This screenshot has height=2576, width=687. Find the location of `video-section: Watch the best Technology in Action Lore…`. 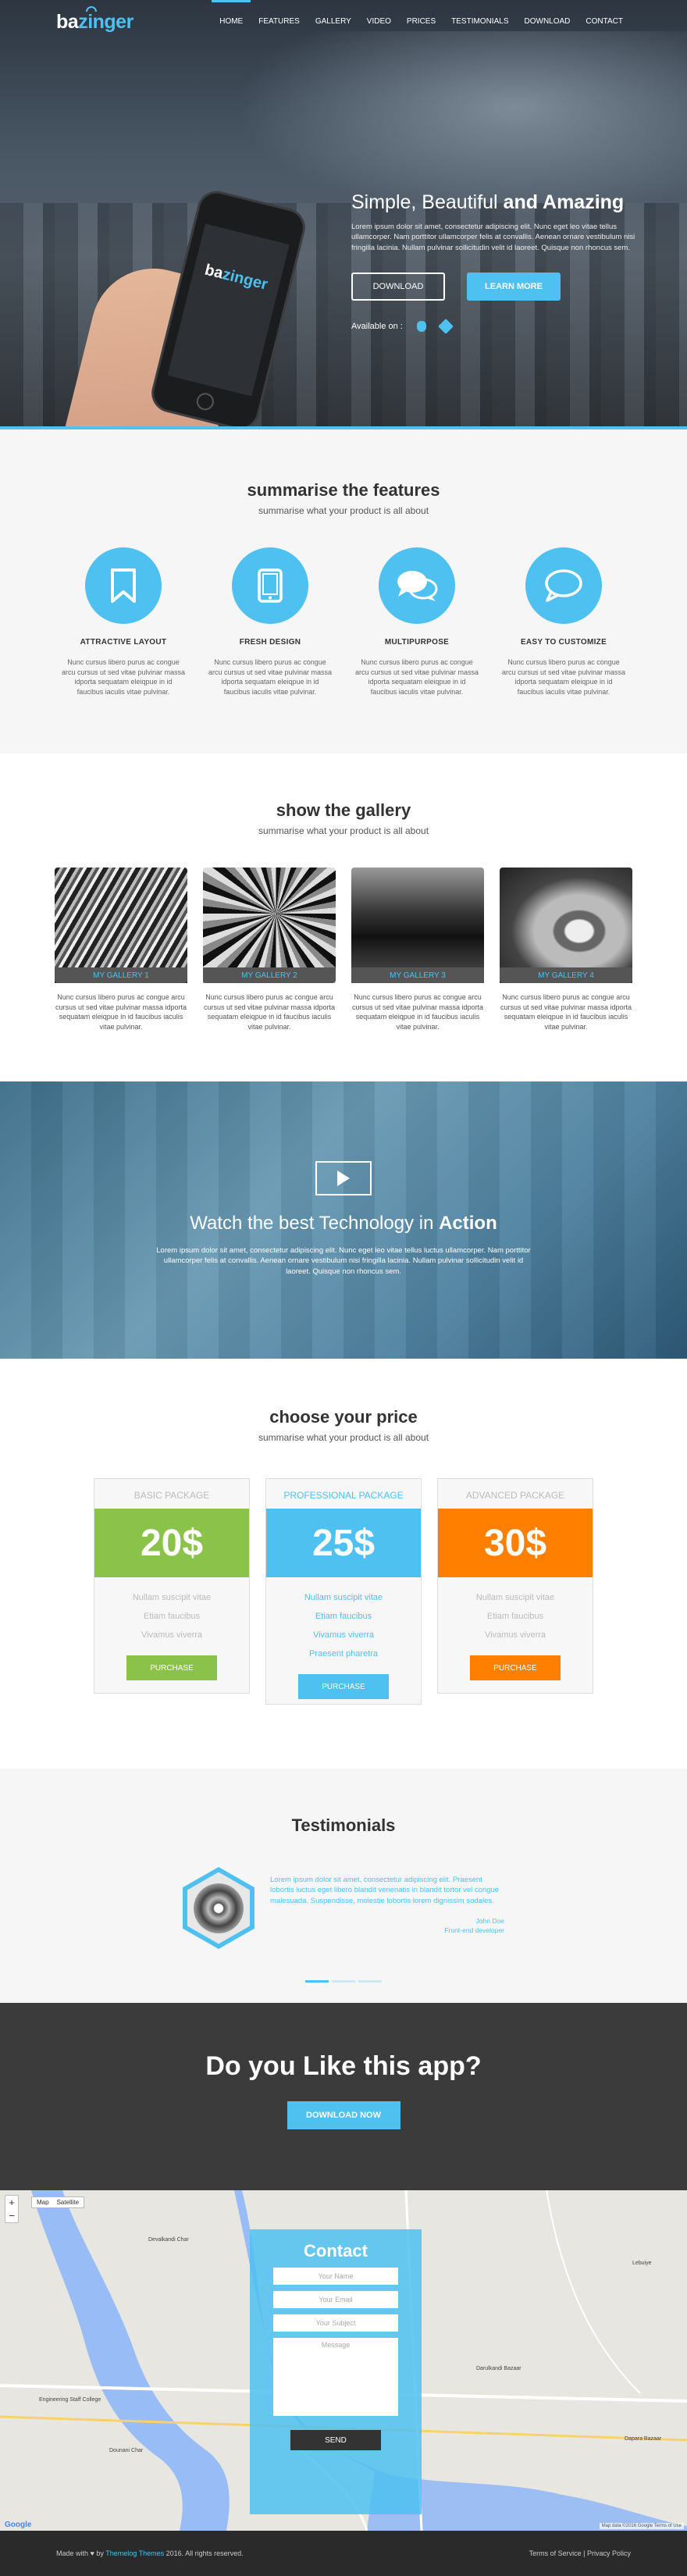

video-section: Watch the best Technology in Action Lore… is located at coordinates (343, 1220).